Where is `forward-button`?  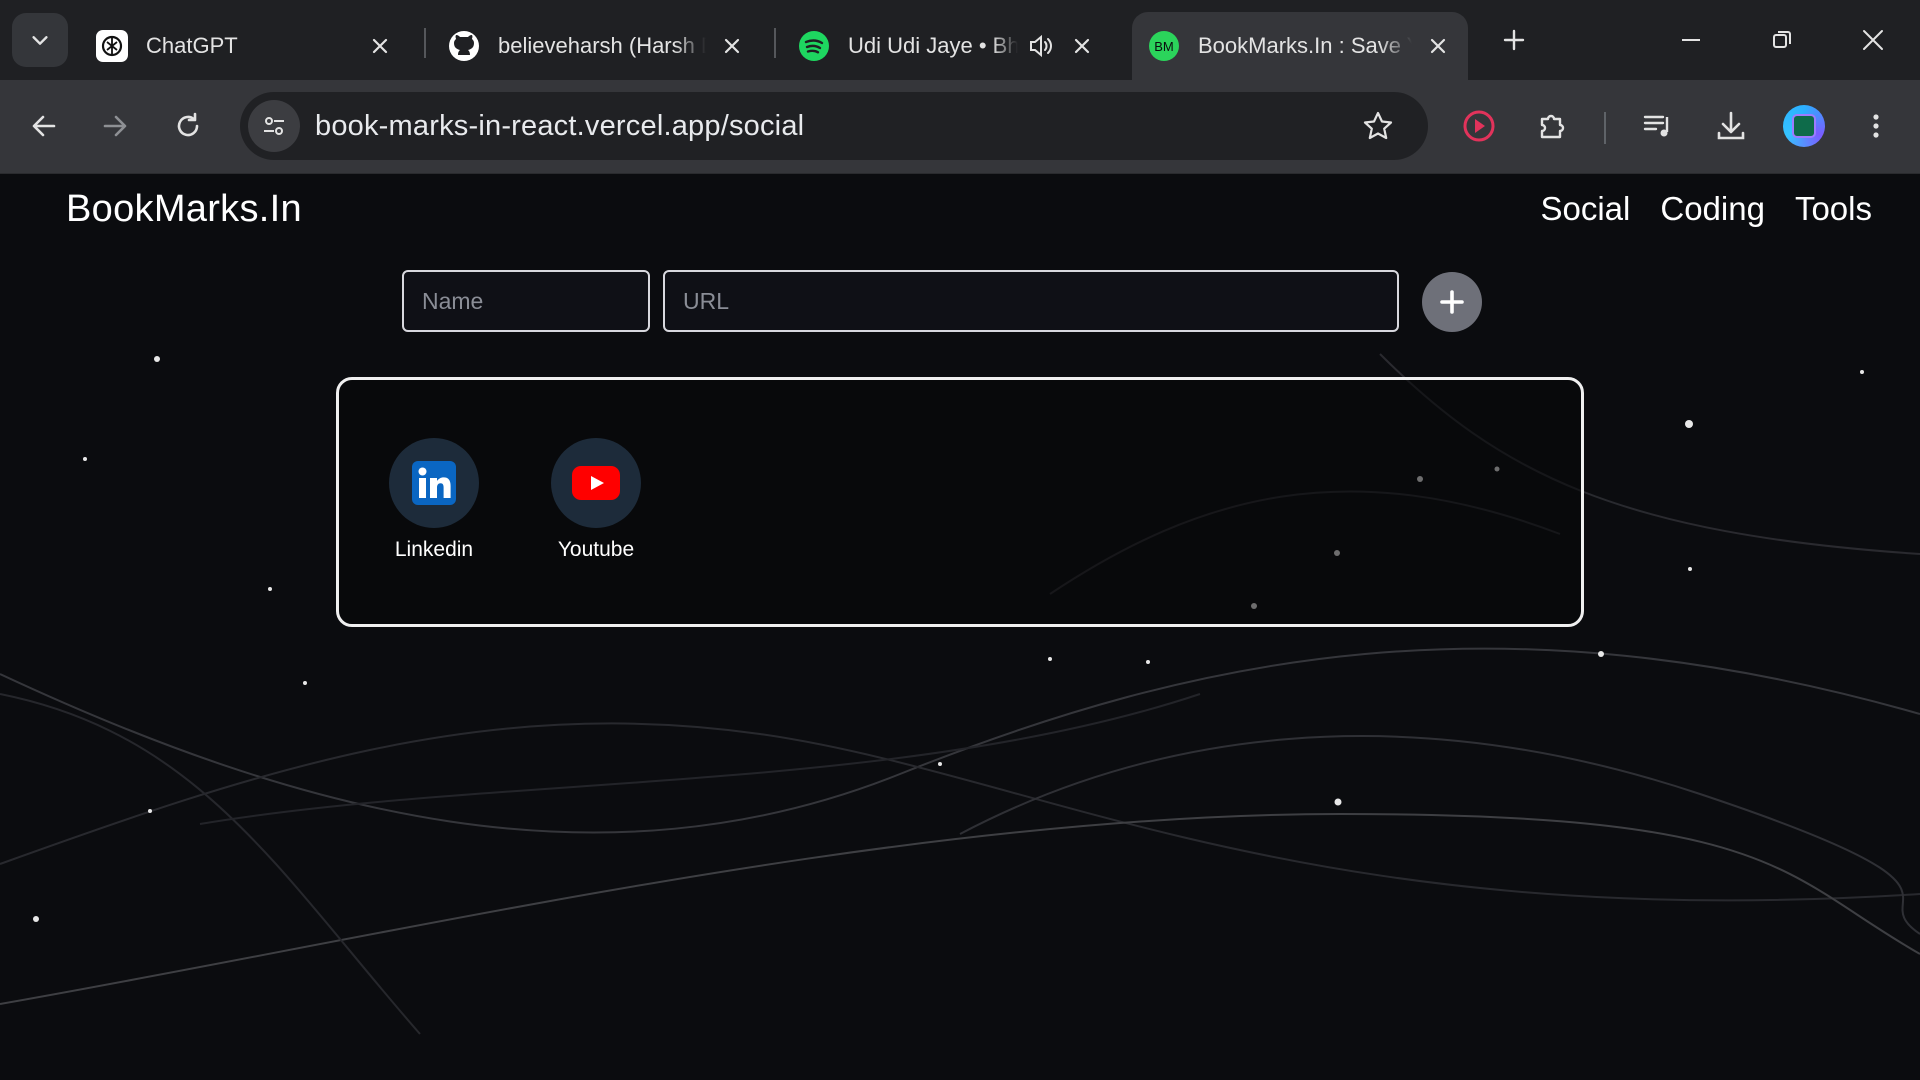
forward-button is located at coordinates (115, 126).